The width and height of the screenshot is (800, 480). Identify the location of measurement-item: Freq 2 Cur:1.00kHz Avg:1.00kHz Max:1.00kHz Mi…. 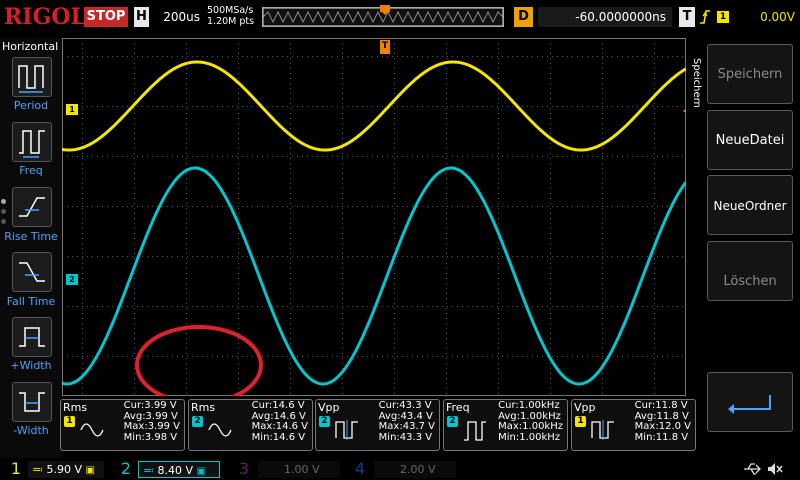
(505, 425).